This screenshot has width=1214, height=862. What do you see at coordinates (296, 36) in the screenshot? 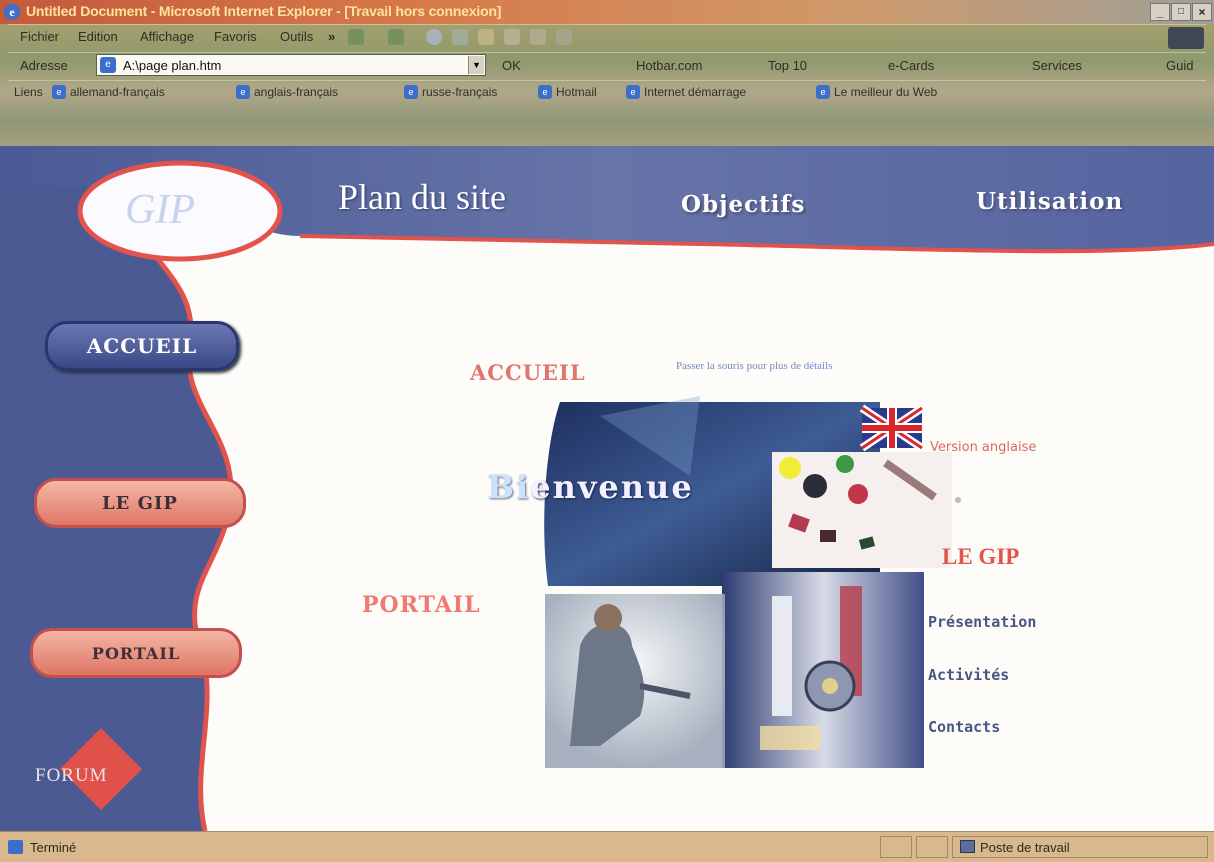
I see `menu-outils: Outils` at bounding box center [296, 36].